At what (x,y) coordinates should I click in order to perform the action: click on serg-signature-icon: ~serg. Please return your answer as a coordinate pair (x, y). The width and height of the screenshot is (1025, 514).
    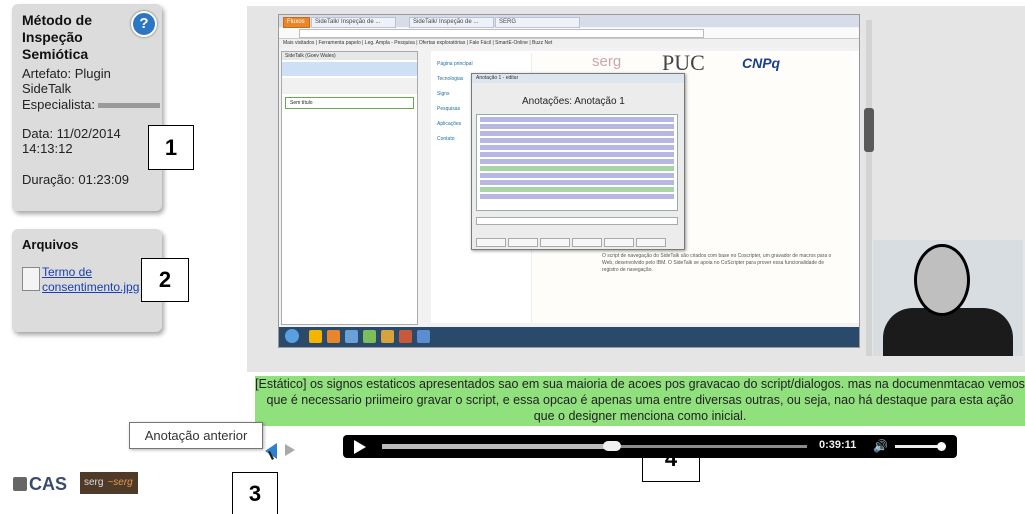
    Looking at the image, I should click on (120, 482).